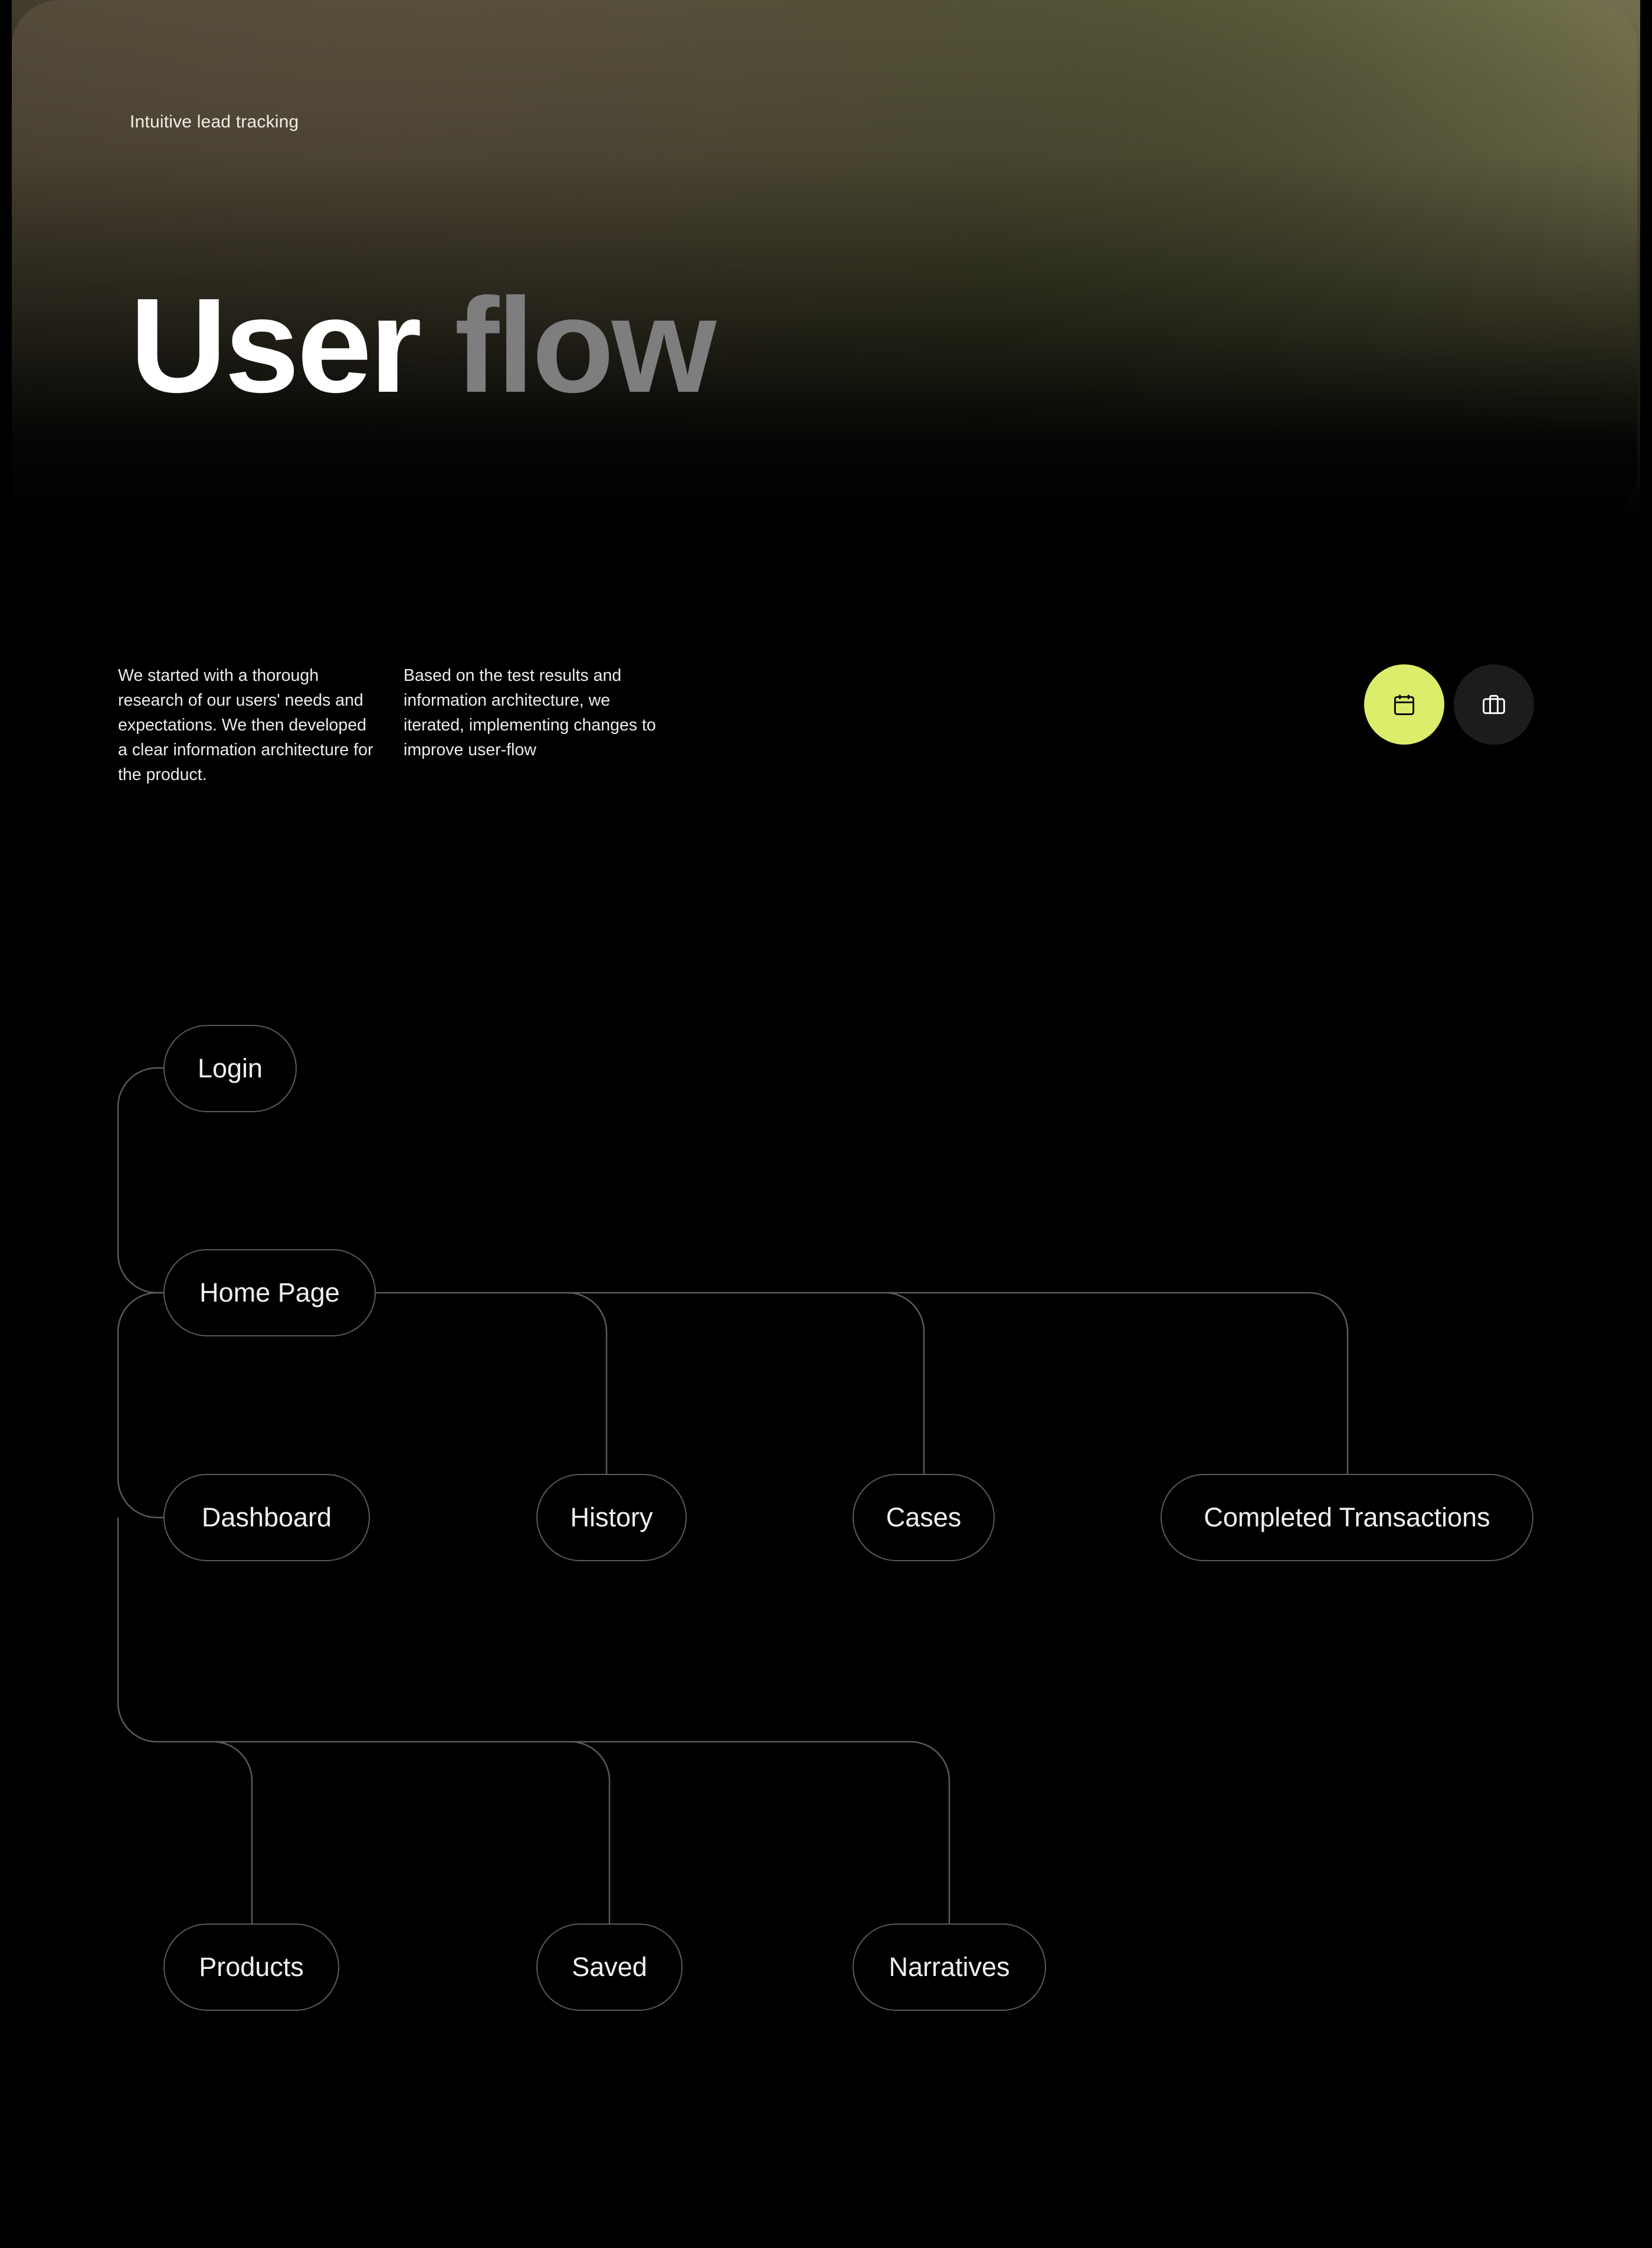 The width and height of the screenshot is (1652, 2248). I want to click on node-label: Cases, so click(924, 1517).